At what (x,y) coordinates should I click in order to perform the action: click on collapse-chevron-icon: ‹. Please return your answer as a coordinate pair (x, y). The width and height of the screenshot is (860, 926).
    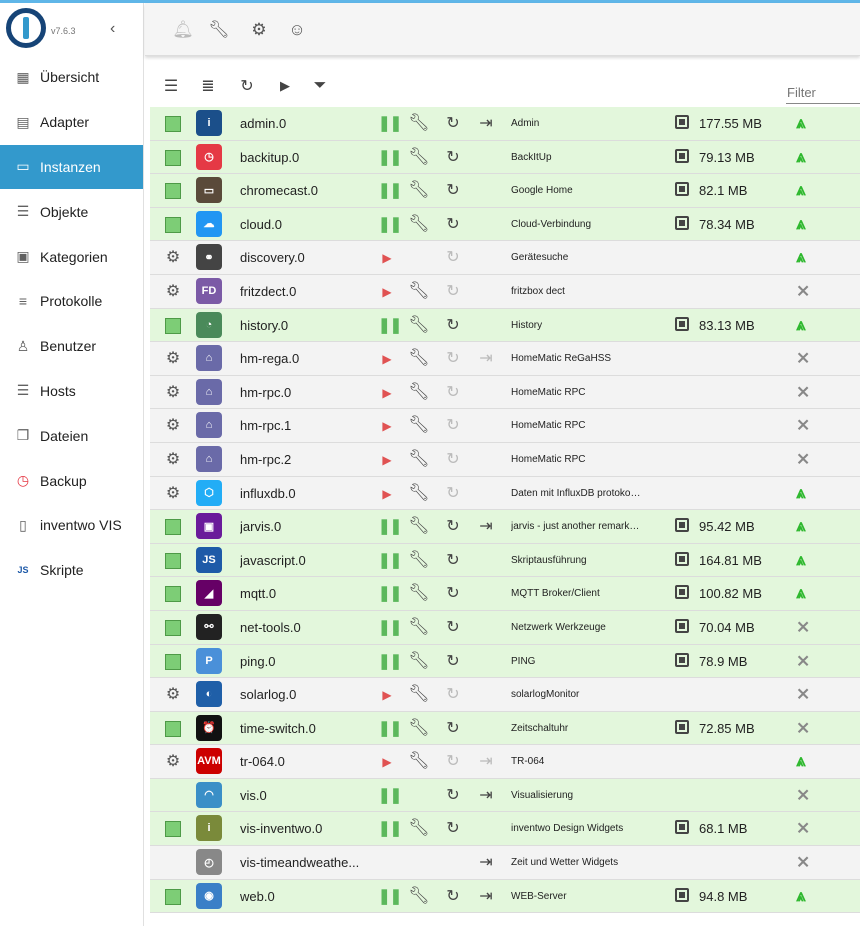
    Looking at the image, I should click on (112, 29).